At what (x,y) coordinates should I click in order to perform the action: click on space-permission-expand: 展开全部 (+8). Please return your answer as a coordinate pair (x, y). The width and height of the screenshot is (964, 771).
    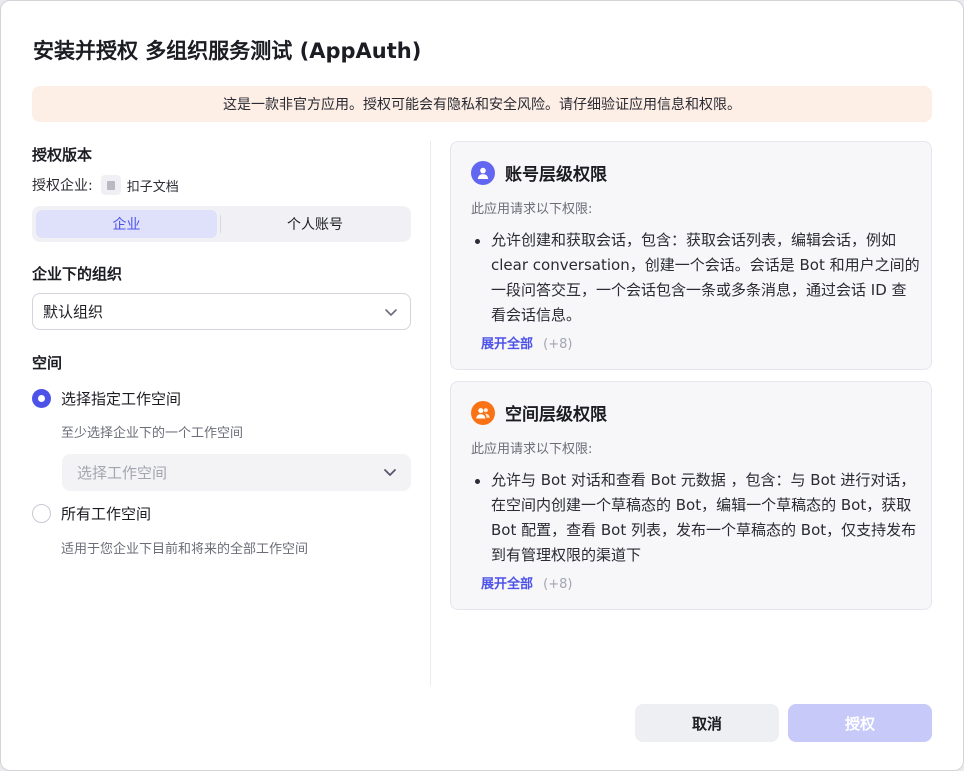
    Looking at the image, I should click on (526, 582).